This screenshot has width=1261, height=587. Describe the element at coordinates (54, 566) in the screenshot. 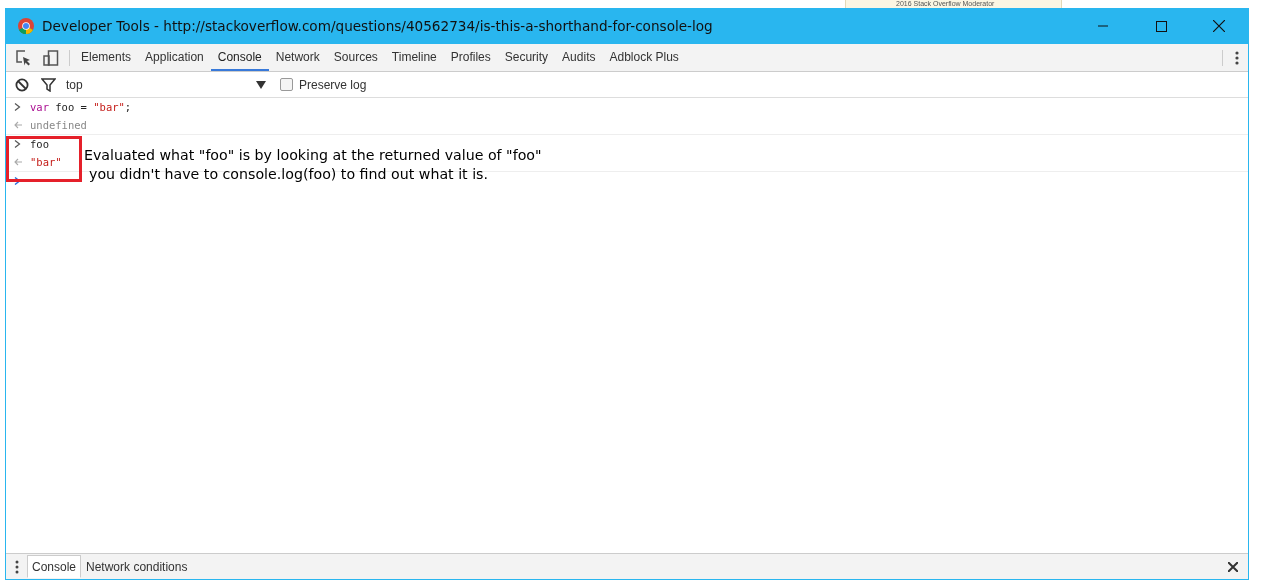

I see `drawer-tab: Console` at that location.